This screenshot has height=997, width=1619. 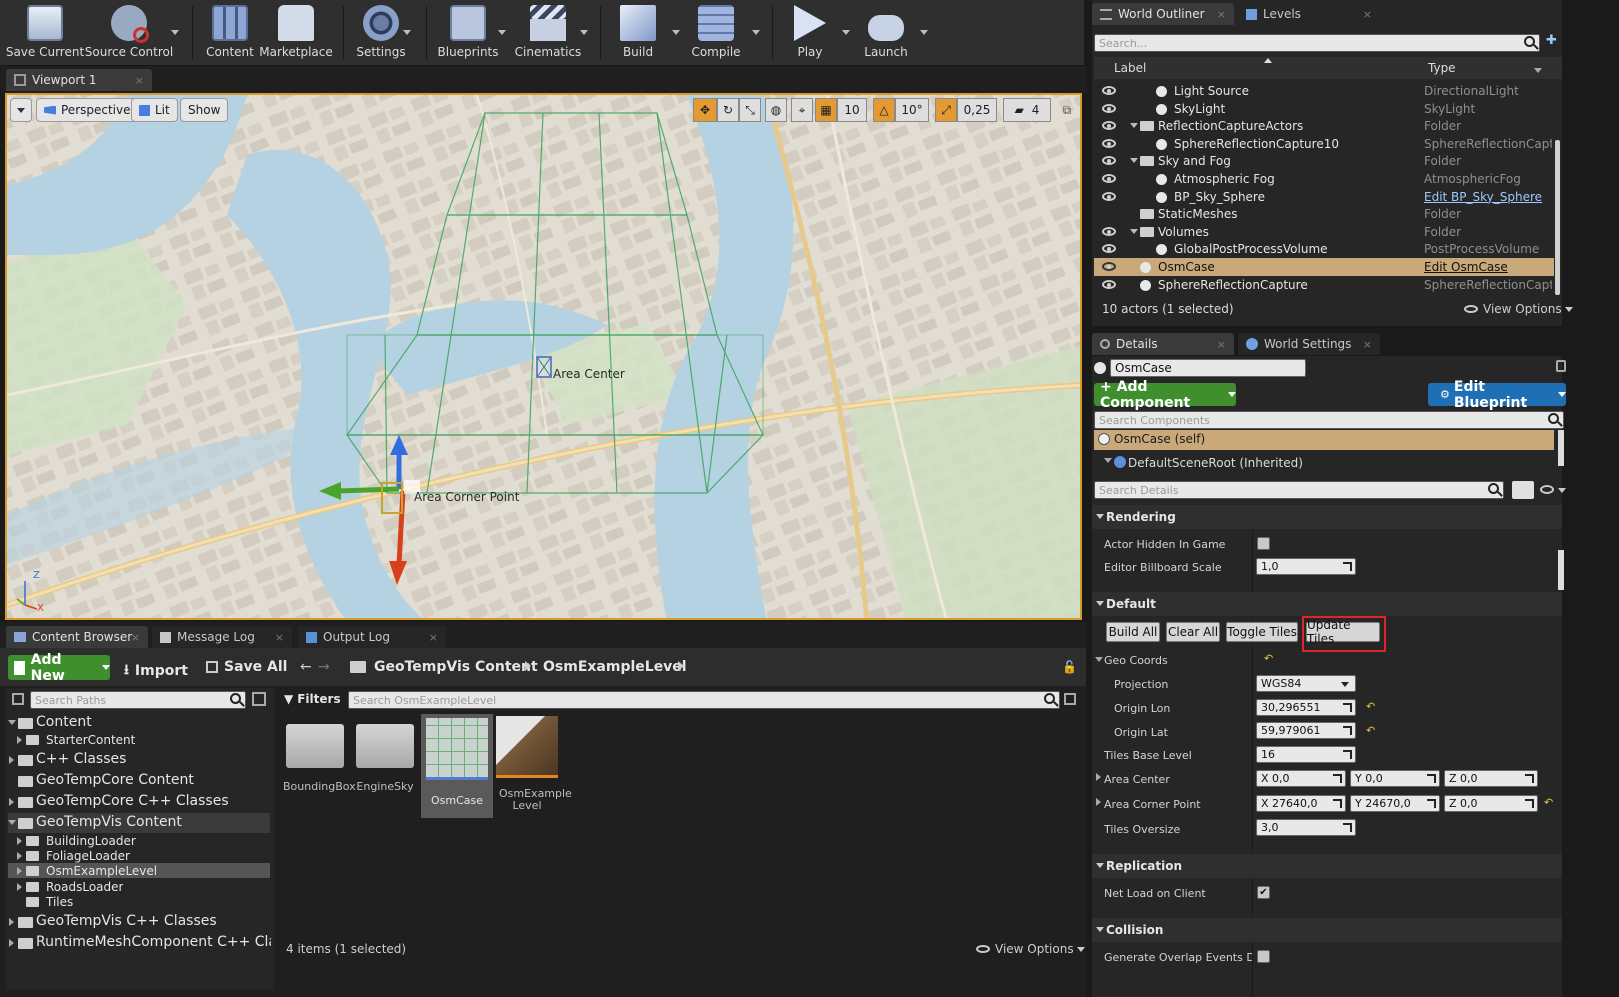 What do you see at coordinates (129, 33) in the screenshot?
I see `source-control-button: Source Control` at bounding box center [129, 33].